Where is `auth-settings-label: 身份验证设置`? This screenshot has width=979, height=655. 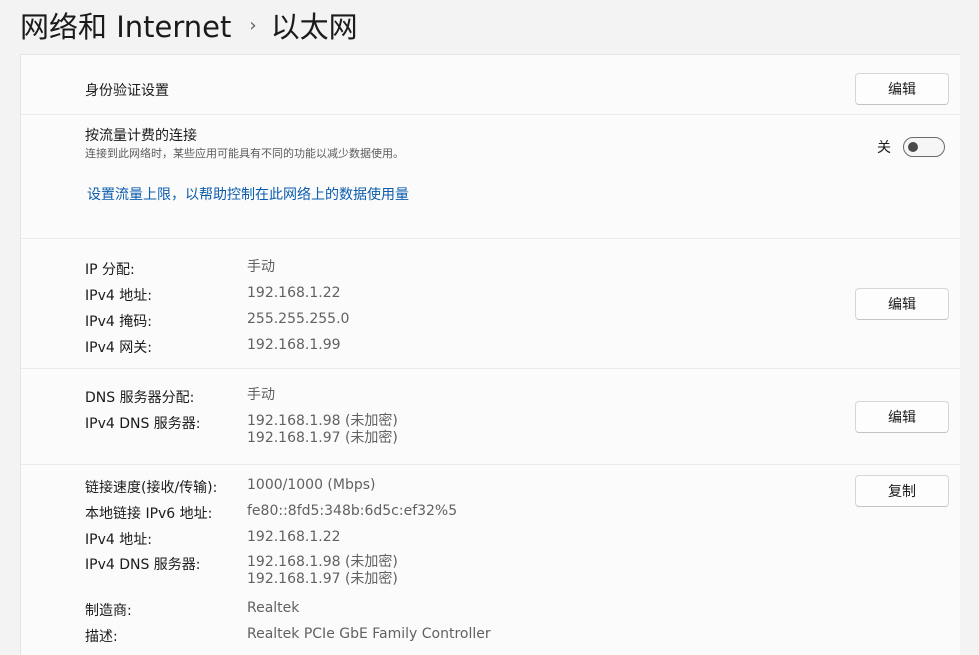
auth-settings-label: 身份验证设置 is located at coordinates (127, 91).